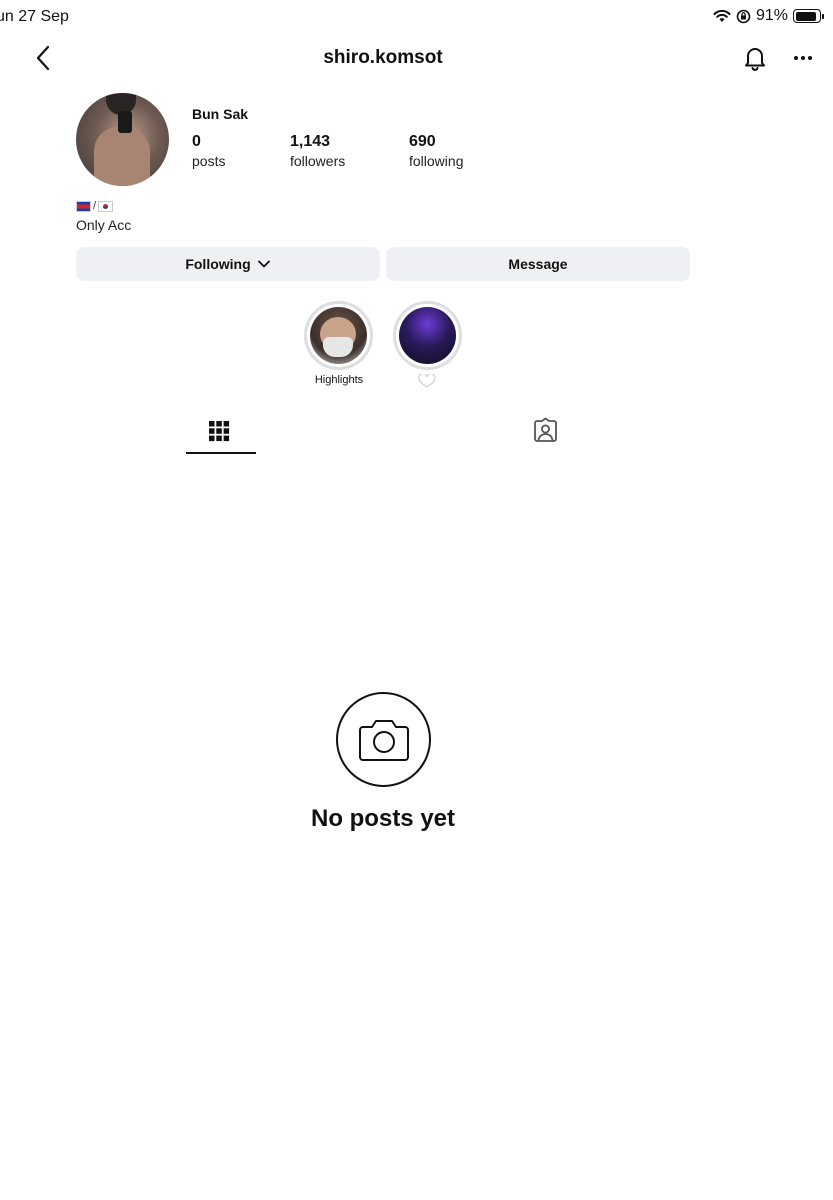  I want to click on empty-state-camera, so click(383, 739).